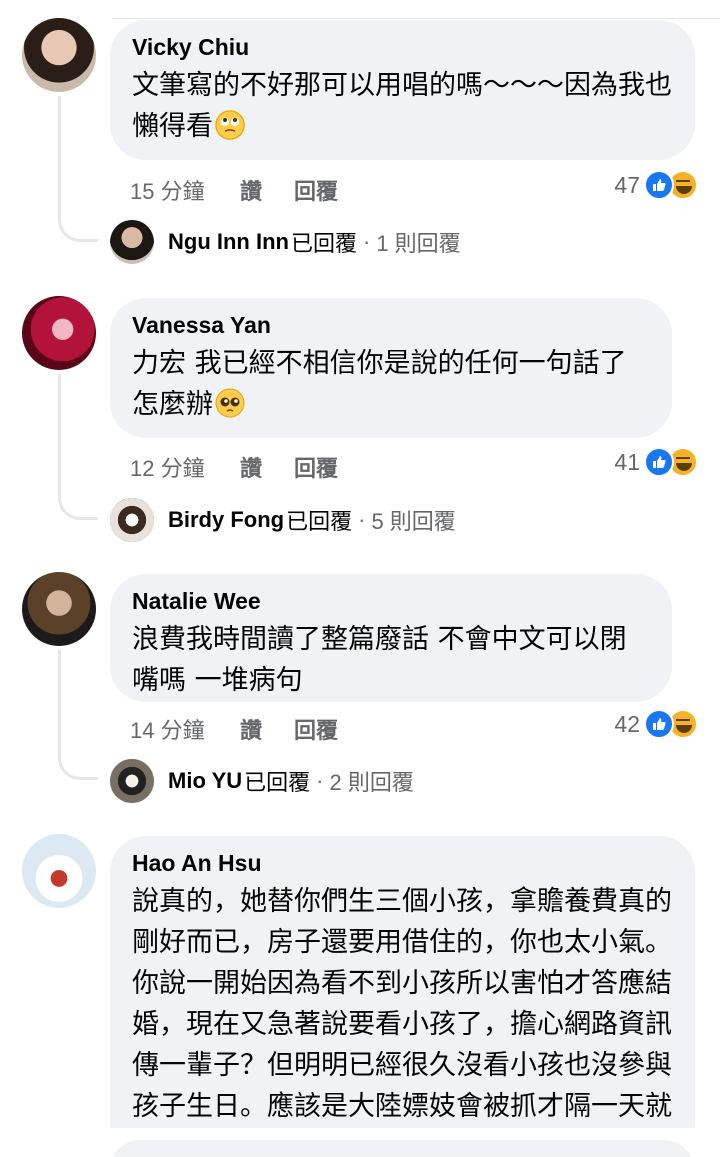 Image resolution: width=720 pixels, height=1157 pixels. I want to click on reply-count: 5 則回覆, so click(413, 521).